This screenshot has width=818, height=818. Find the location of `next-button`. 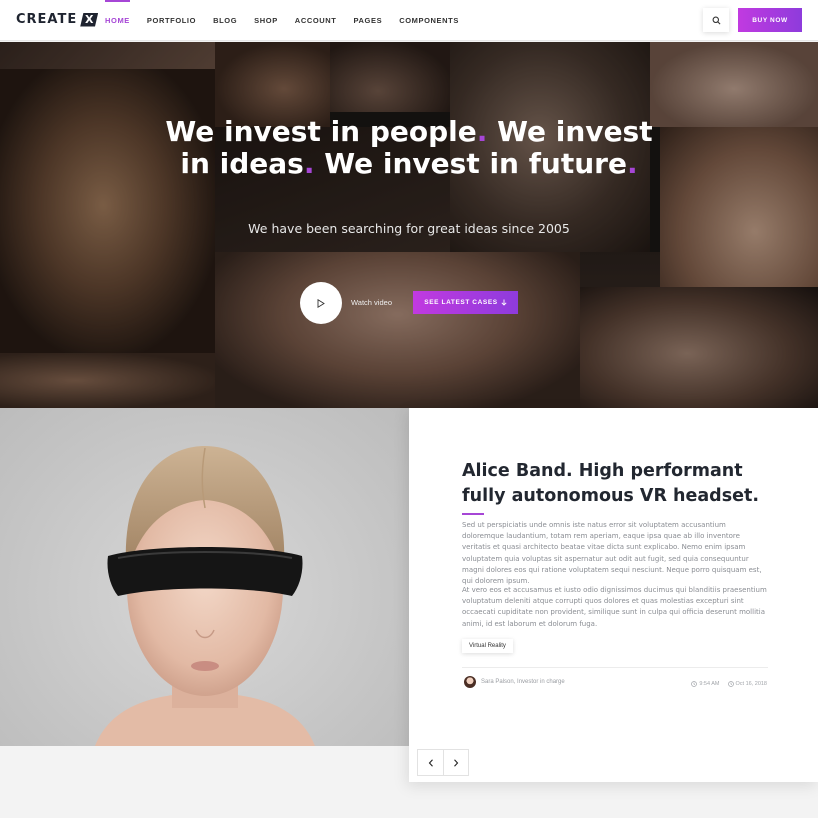

next-button is located at coordinates (455, 762).